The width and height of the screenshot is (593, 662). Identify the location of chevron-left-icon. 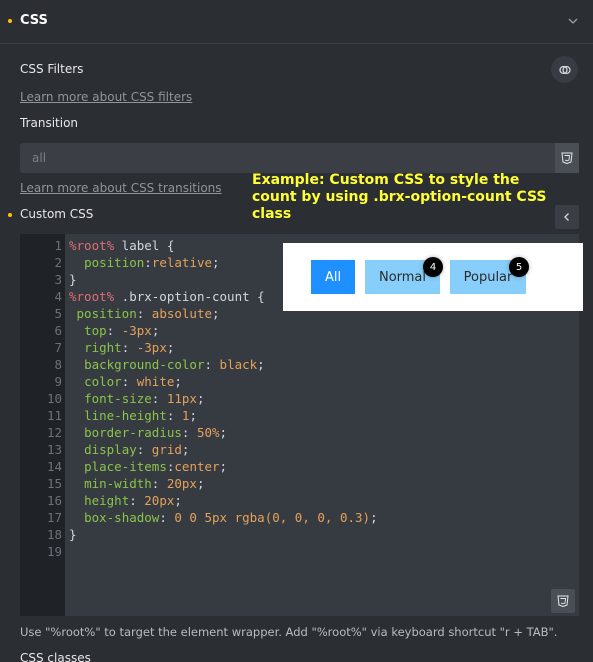
(566, 217).